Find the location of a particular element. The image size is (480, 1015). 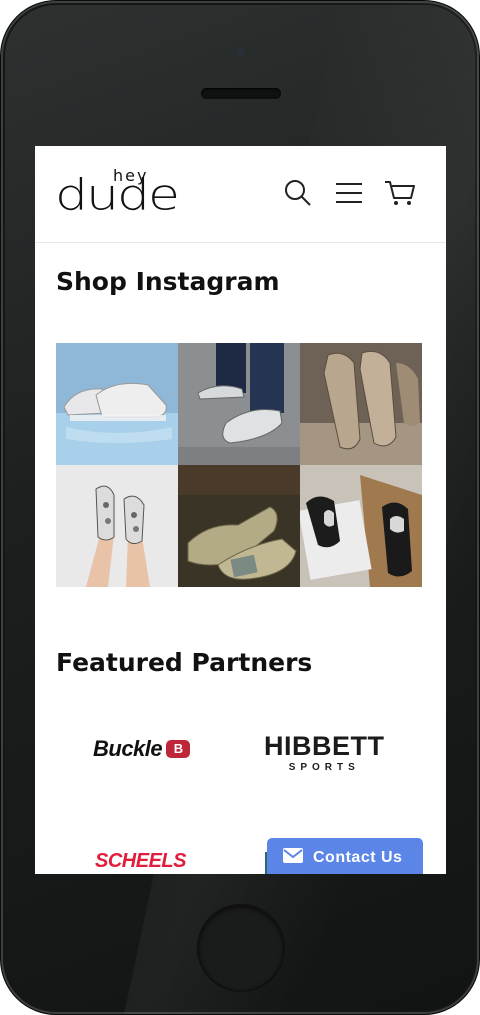

search-icon is located at coordinates (298, 193).